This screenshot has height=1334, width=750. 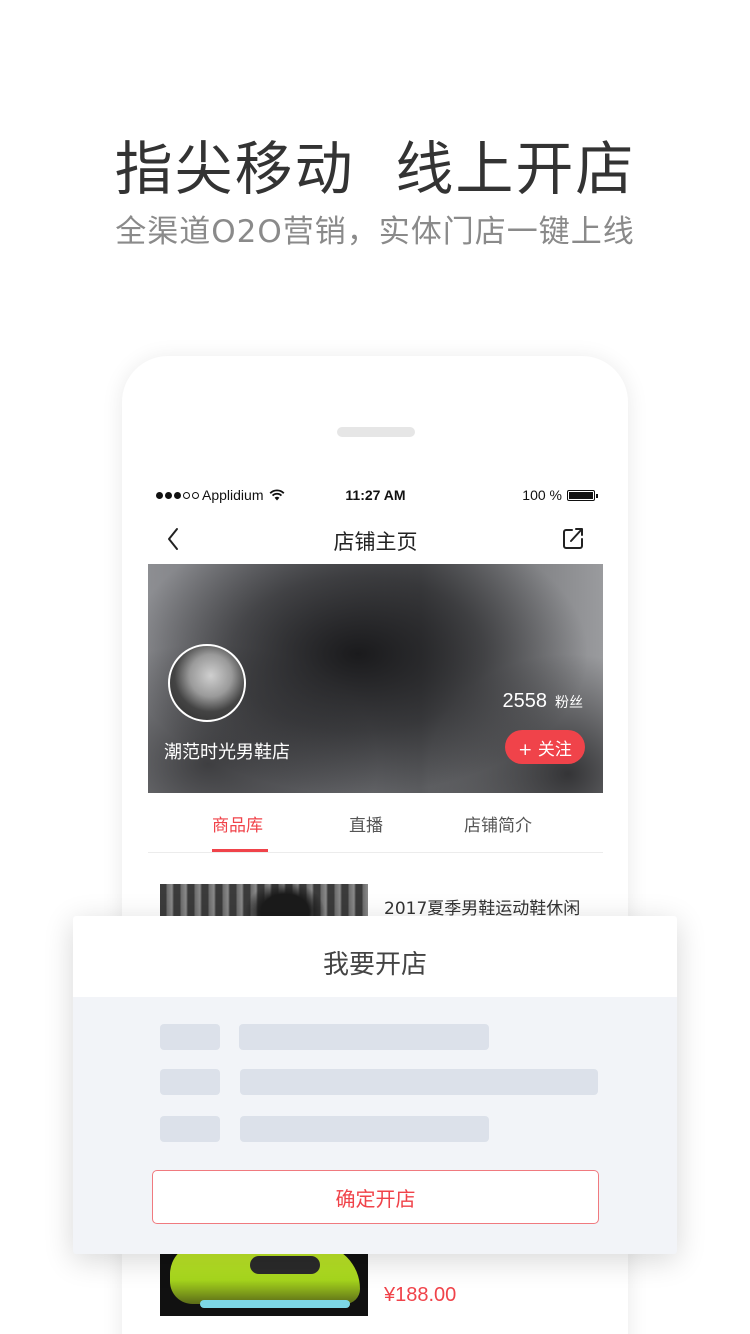 What do you see at coordinates (375, 494) in the screenshot?
I see `status-bar: Applidium 11:27 AM 100 %` at bounding box center [375, 494].